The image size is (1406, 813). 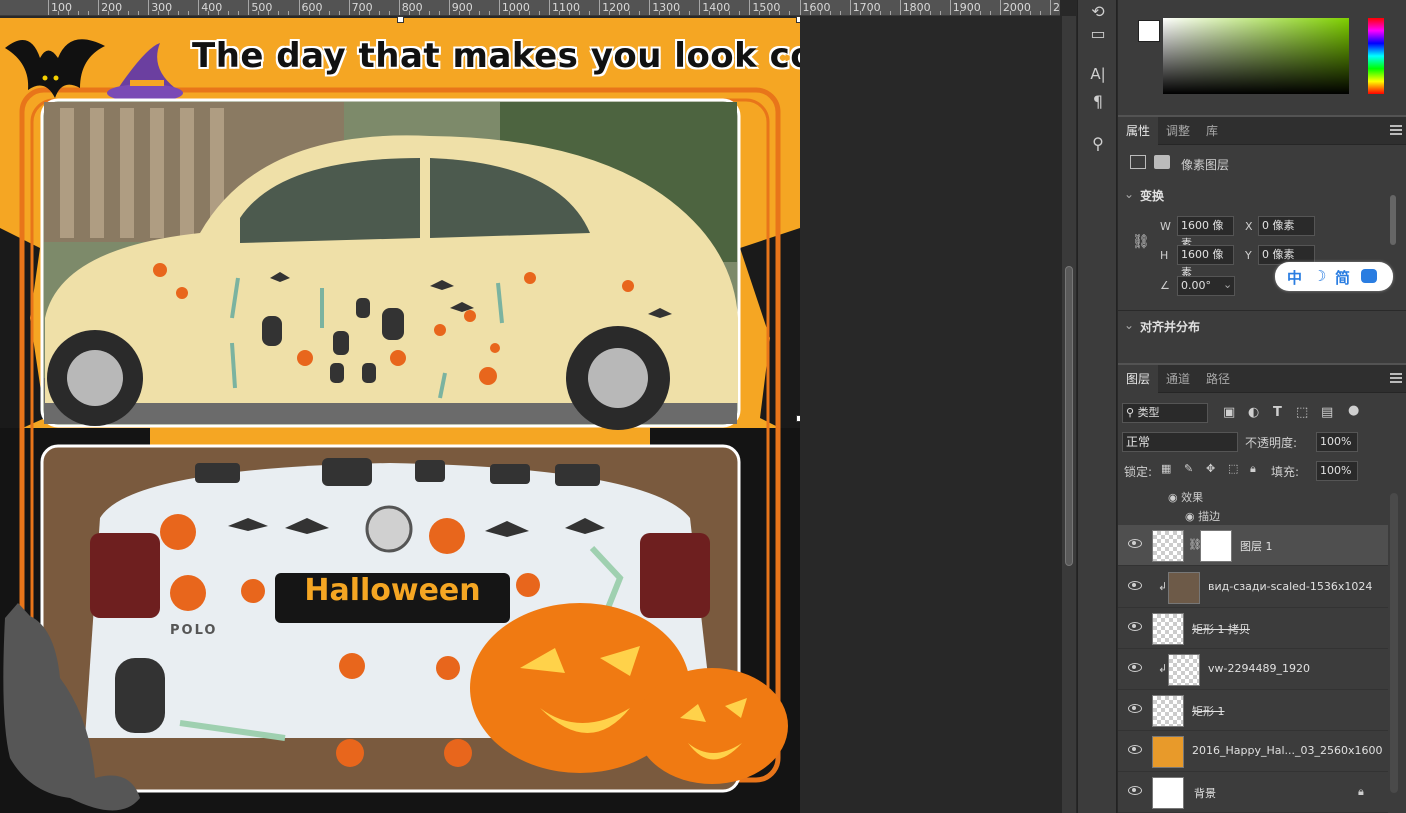 What do you see at coordinates (1165, 413) in the screenshot?
I see `layer-filter-select: ⚲ 类型` at bounding box center [1165, 413].